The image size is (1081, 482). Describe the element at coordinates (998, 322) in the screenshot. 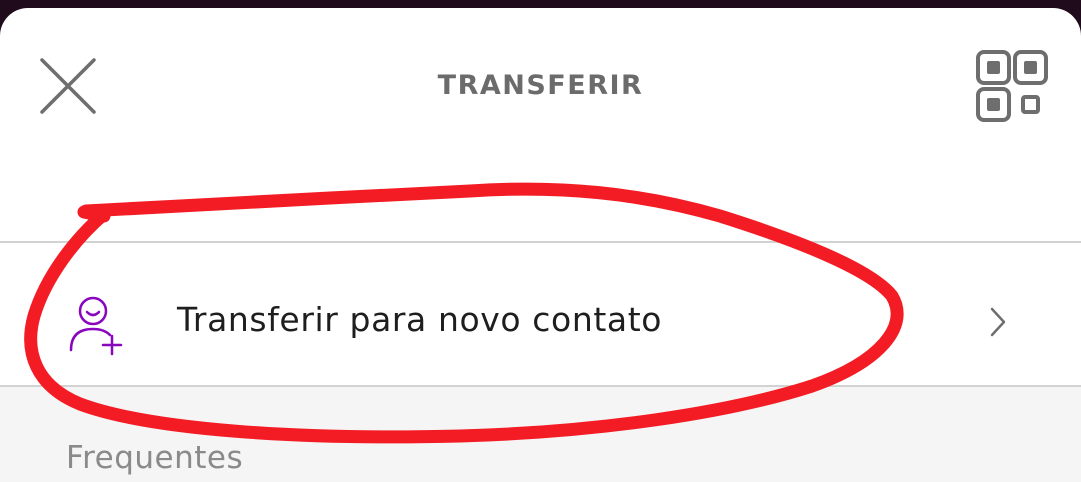

I see `chevron-right-icon` at that location.